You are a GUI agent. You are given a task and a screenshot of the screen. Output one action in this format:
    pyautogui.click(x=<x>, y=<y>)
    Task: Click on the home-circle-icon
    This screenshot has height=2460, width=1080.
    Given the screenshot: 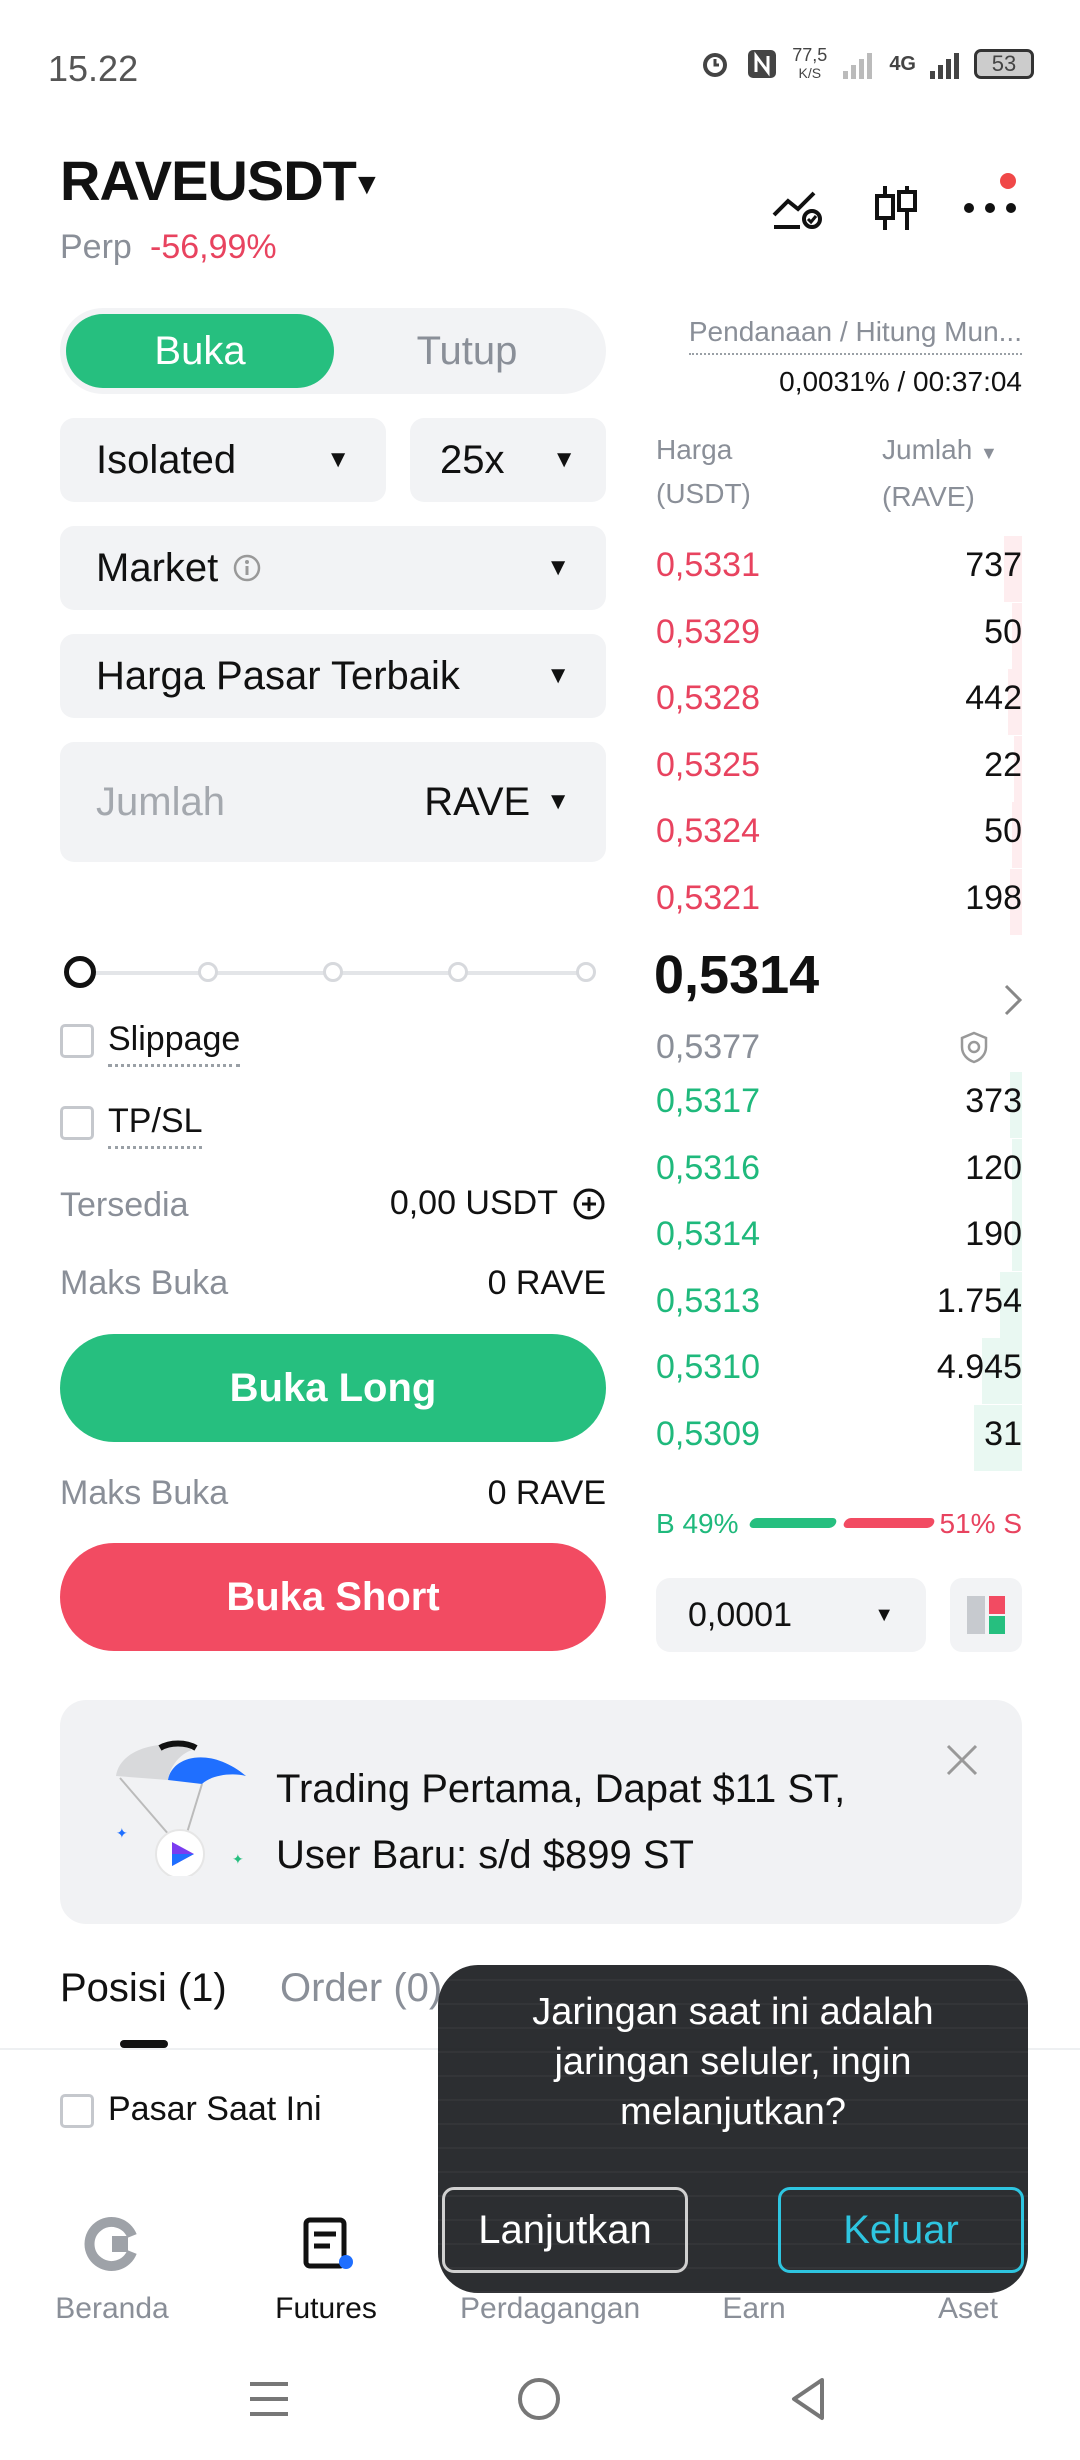 What is the action you would take?
    pyautogui.click(x=539, y=2401)
    